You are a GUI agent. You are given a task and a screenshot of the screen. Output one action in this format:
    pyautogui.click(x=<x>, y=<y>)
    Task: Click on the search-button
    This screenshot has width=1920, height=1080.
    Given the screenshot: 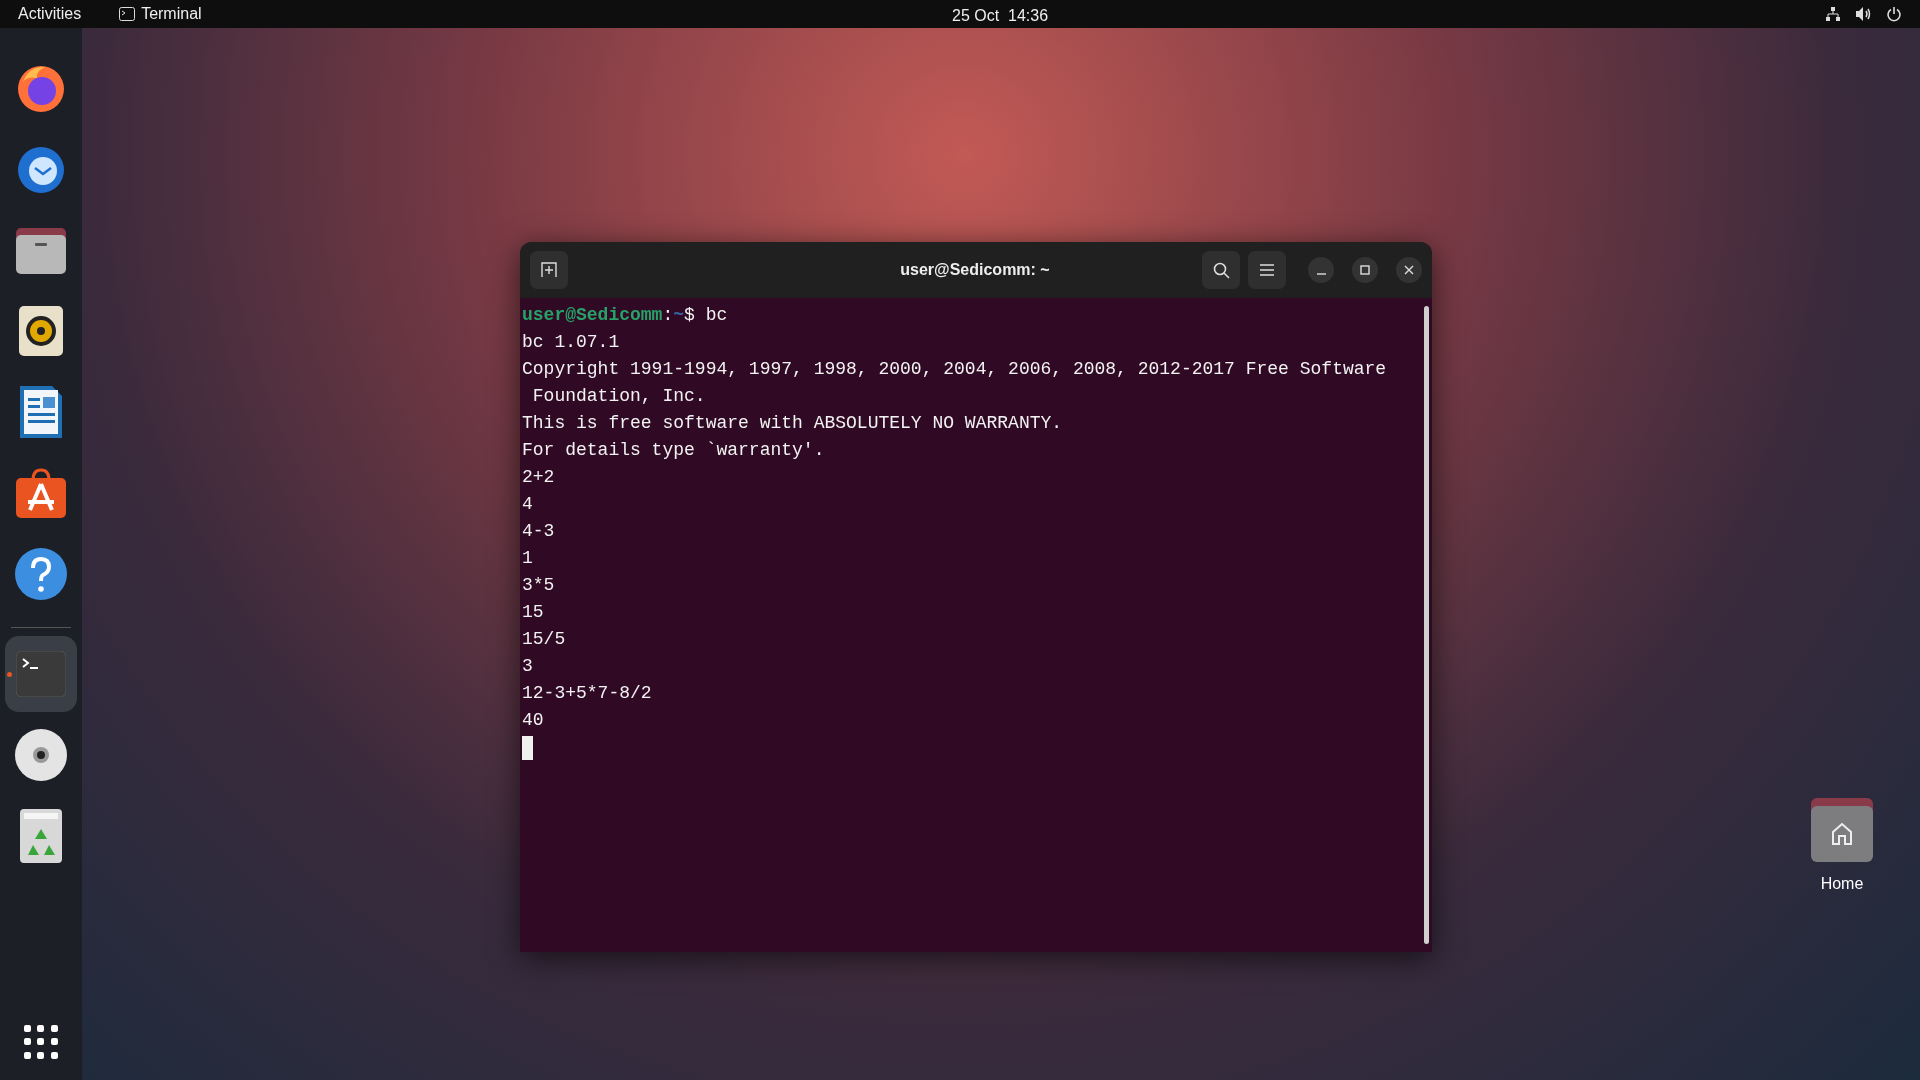 What is the action you would take?
    pyautogui.click(x=1221, y=270)
    